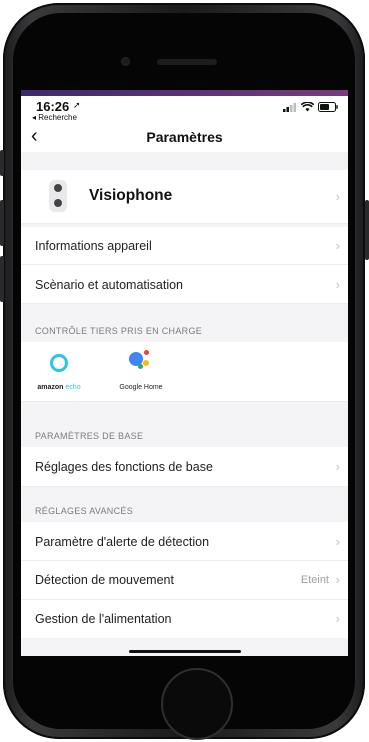 The height and width of the screenshot is (742, 369). What do you see at coordinates (2, 163) in the screenshot?
I see `mute-switch` at bounding box center [2, 163].